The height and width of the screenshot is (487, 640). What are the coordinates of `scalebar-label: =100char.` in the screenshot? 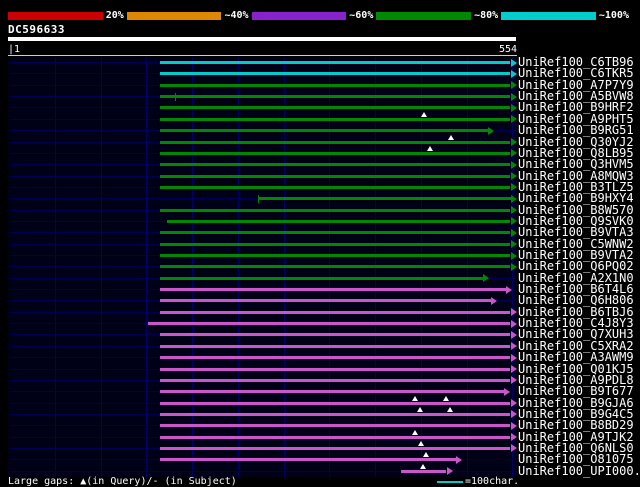 It's located at (492, 481).